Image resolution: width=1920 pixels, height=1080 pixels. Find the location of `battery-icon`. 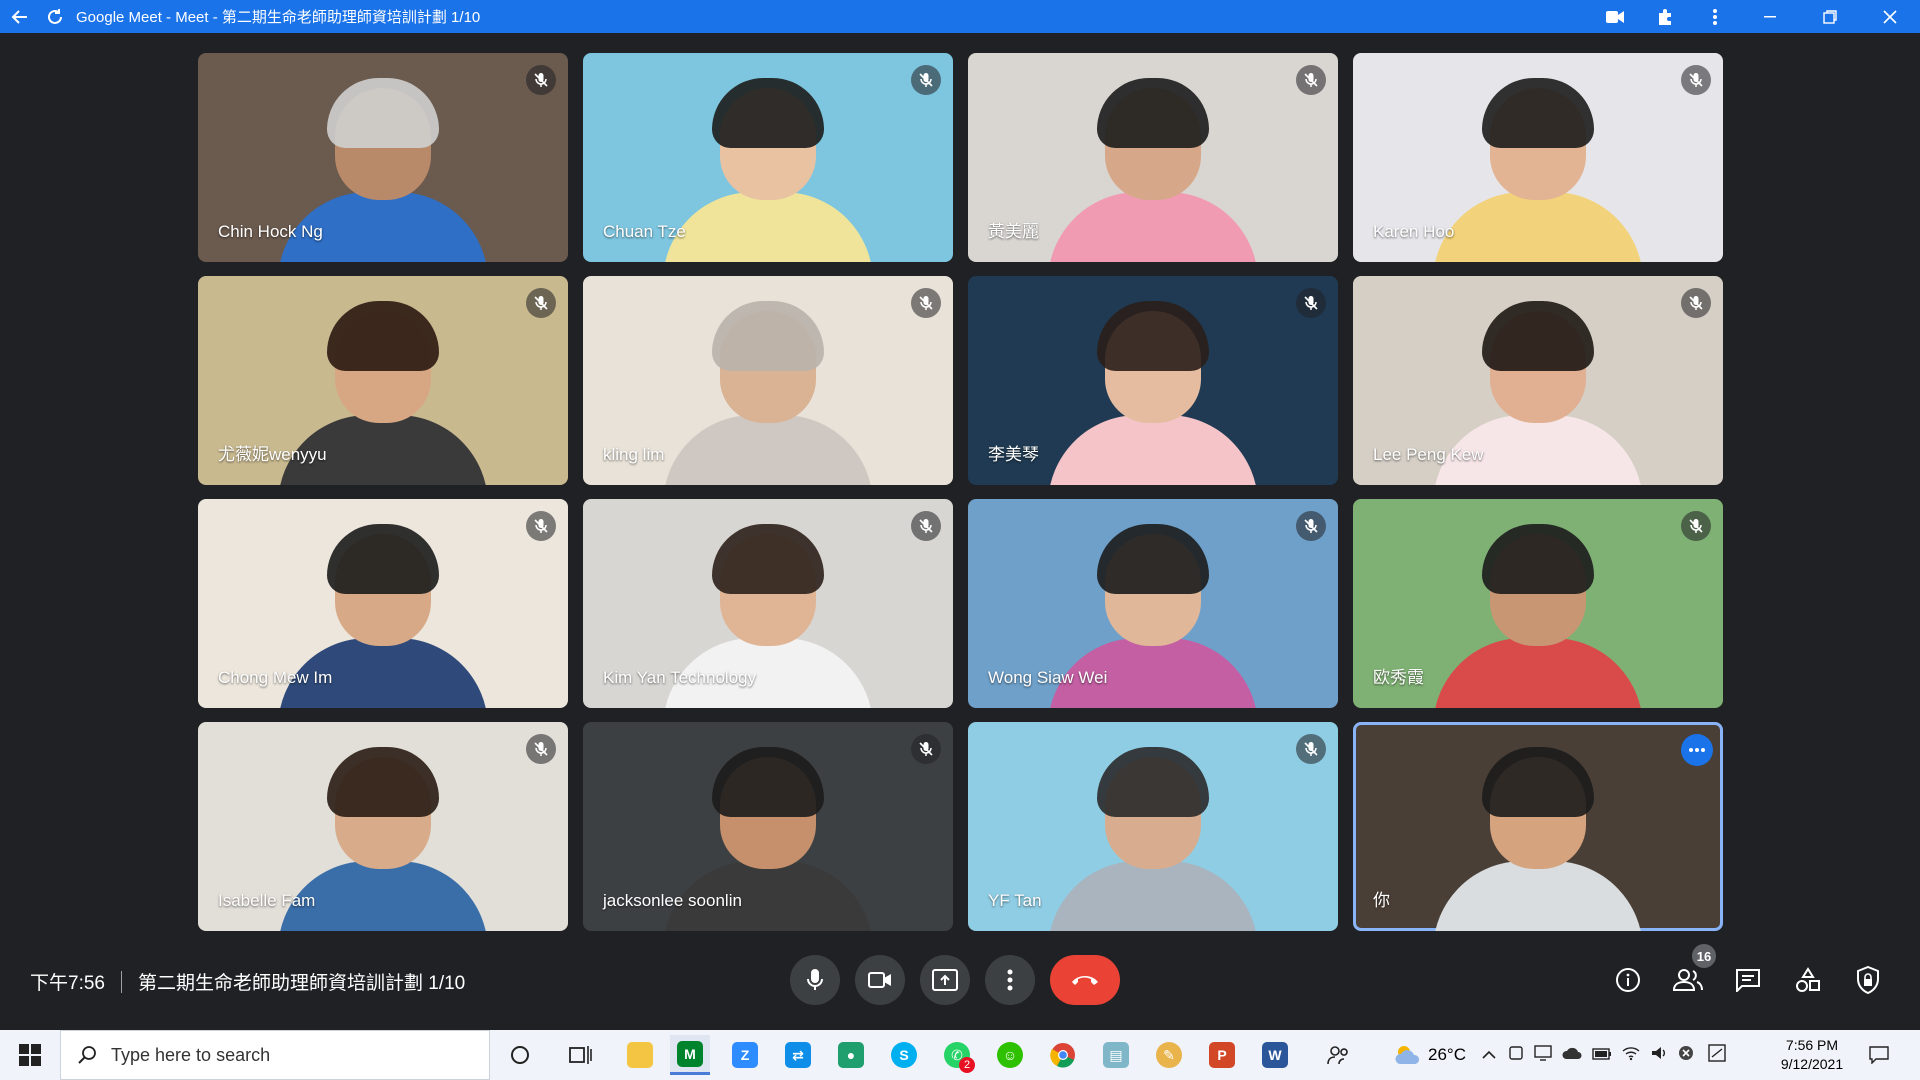

battery-icon is located at coordinates (1602, 1055).